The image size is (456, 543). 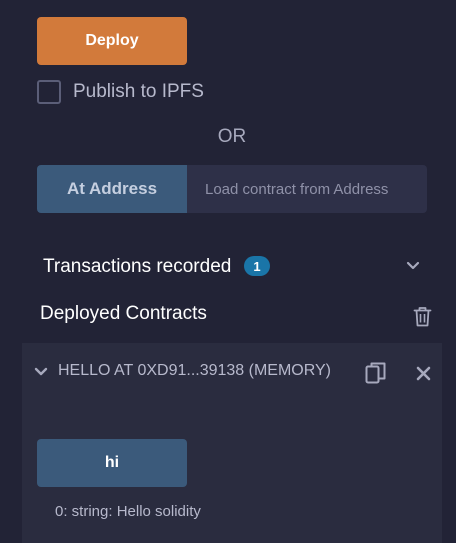 I want to click on publish-ipfs-label: Publish to IPFS, so click(x=138, y=92).